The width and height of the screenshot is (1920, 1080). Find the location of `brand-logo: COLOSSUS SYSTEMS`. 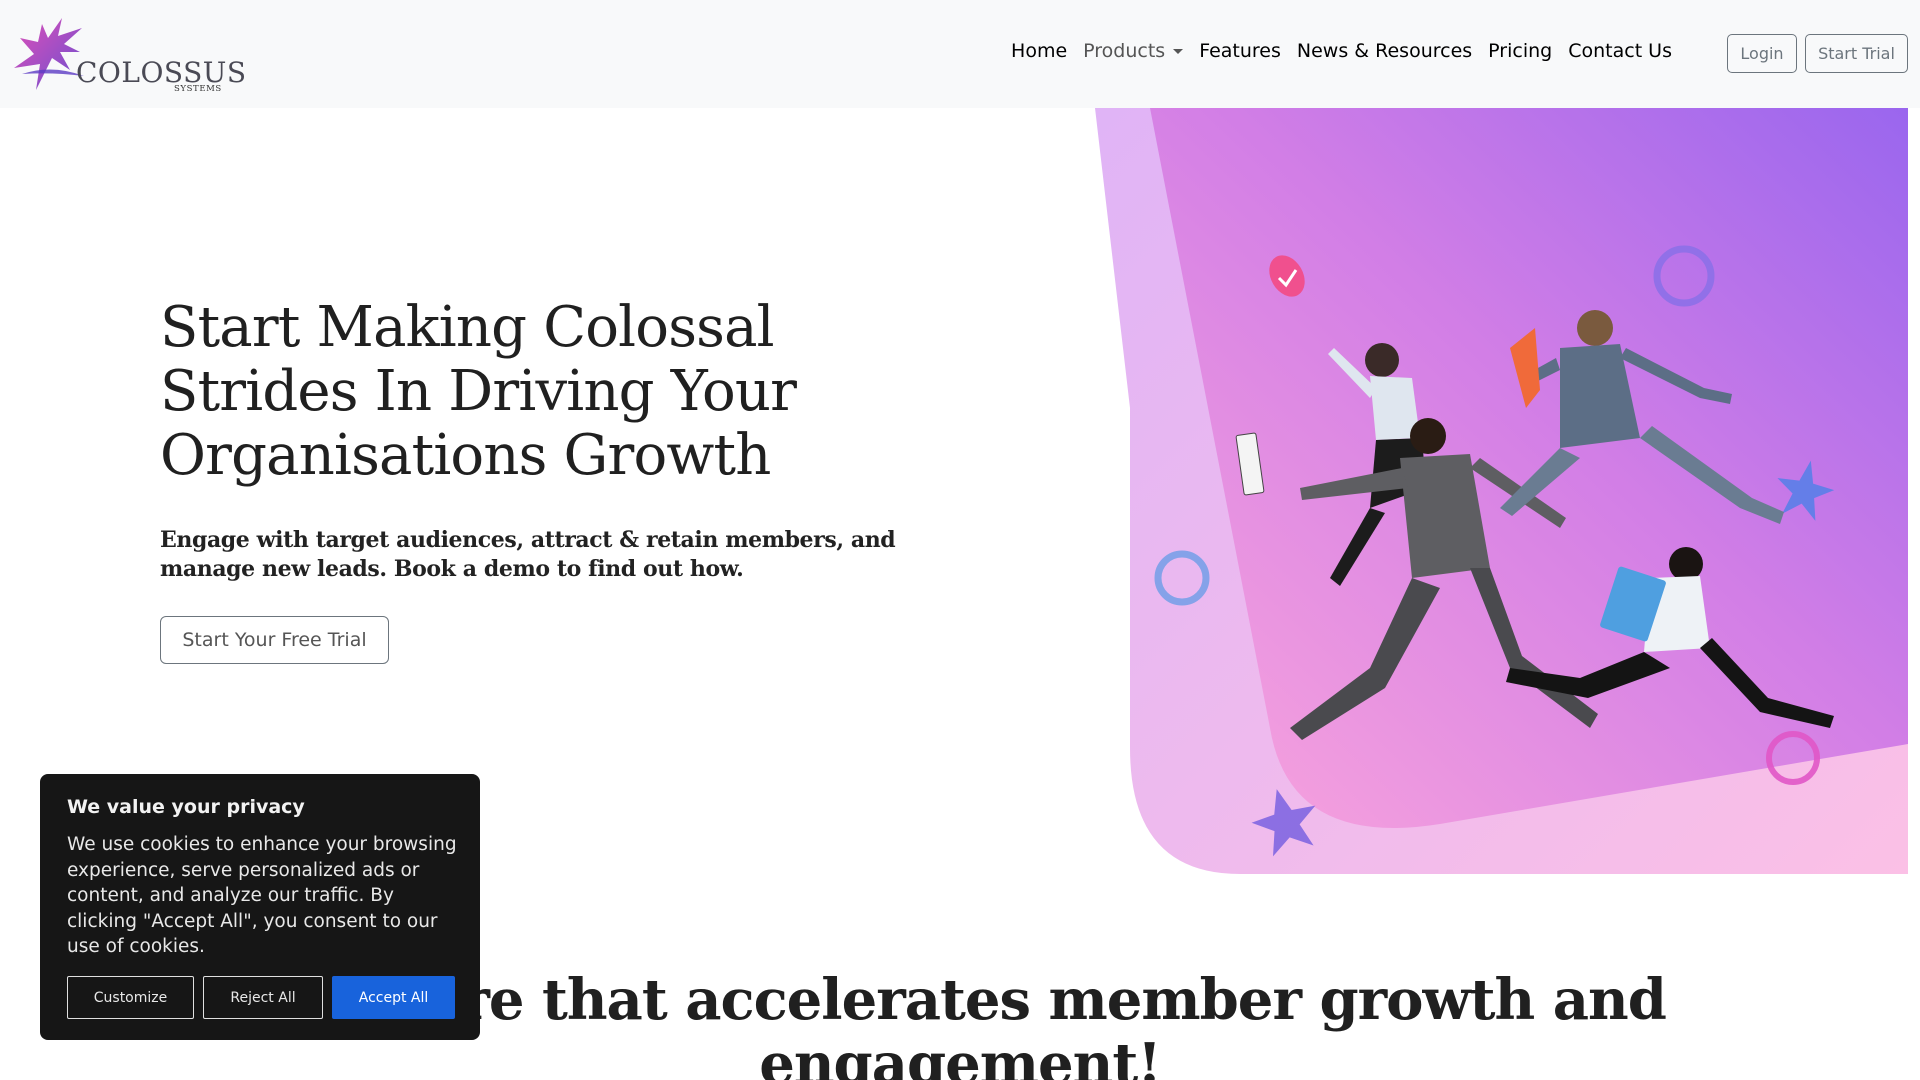

brand-logo: COLOSSUS SYSTEMS is located at coordinates (129, 55).